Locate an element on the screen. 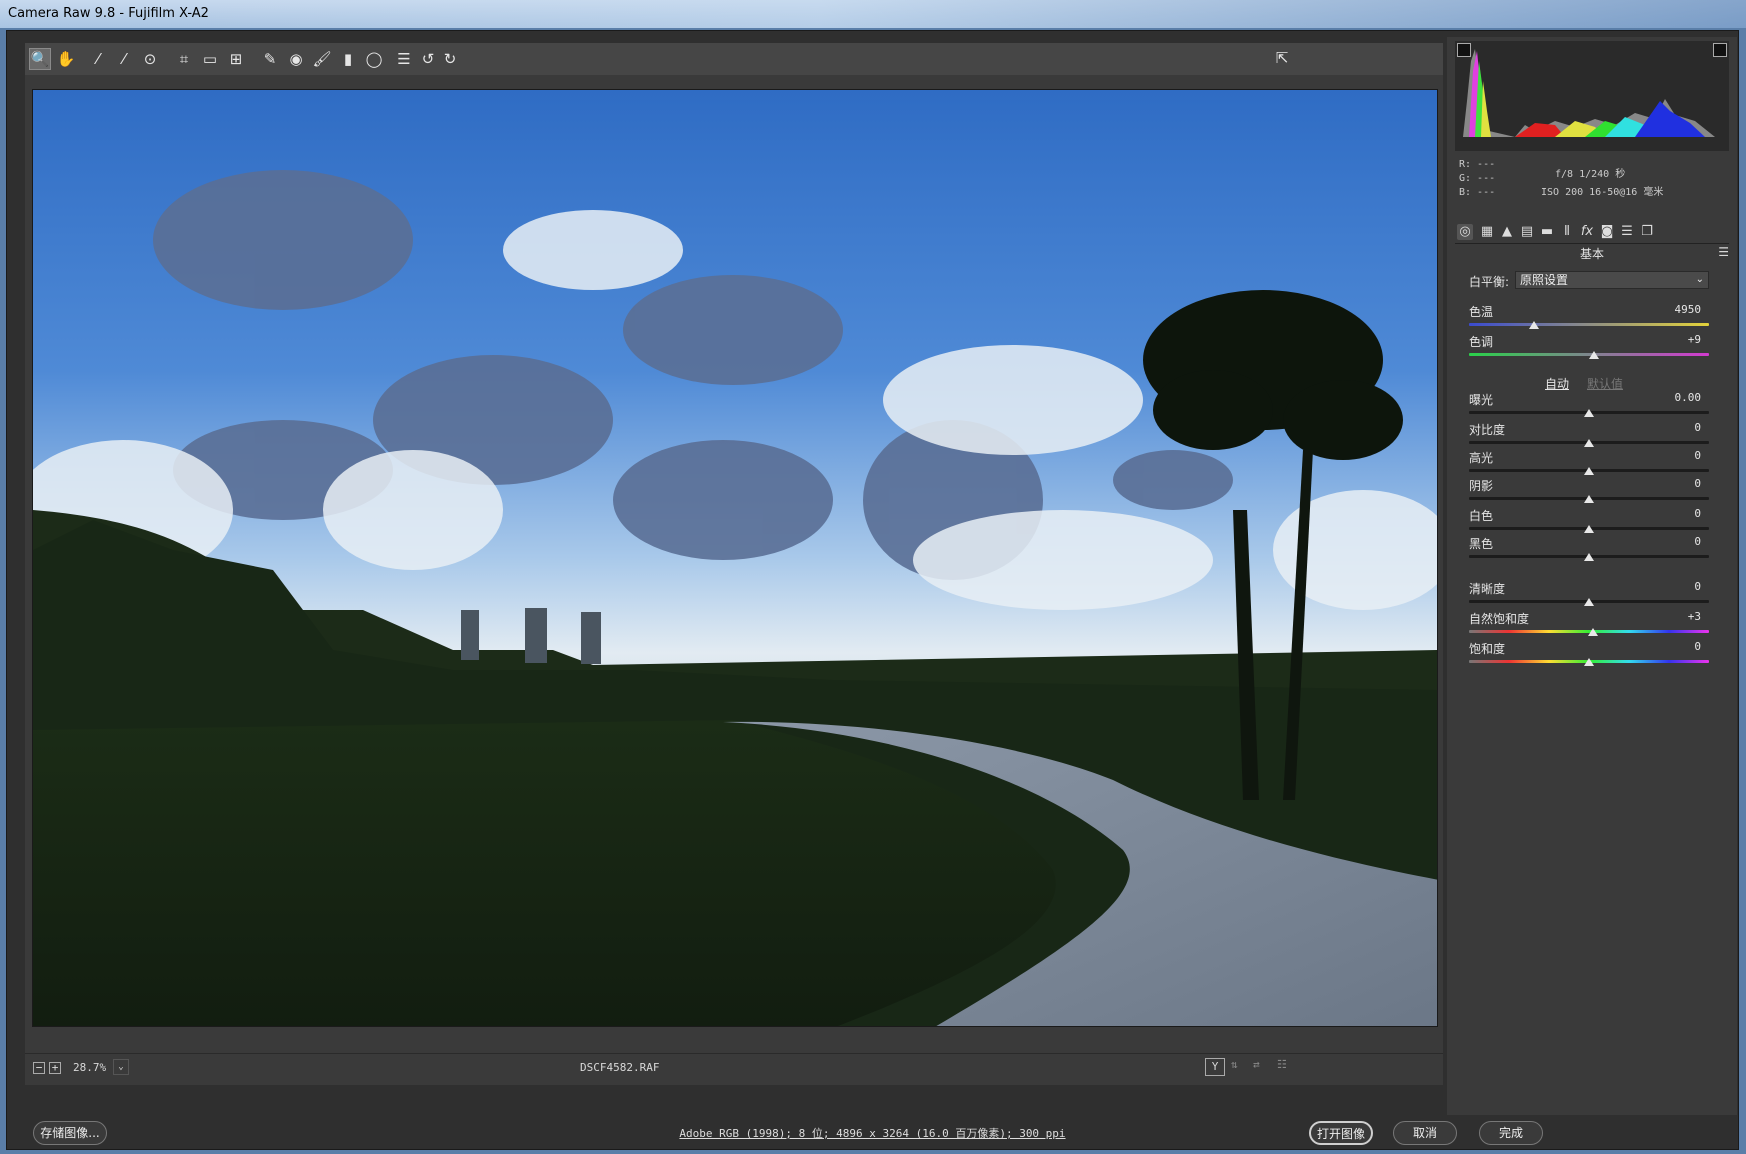 This screenshot has width=1746, height=1154. window-titlebar: Camera Raw 9.8 - Fujifilm X-A2 is located at coordinates (873, 14).